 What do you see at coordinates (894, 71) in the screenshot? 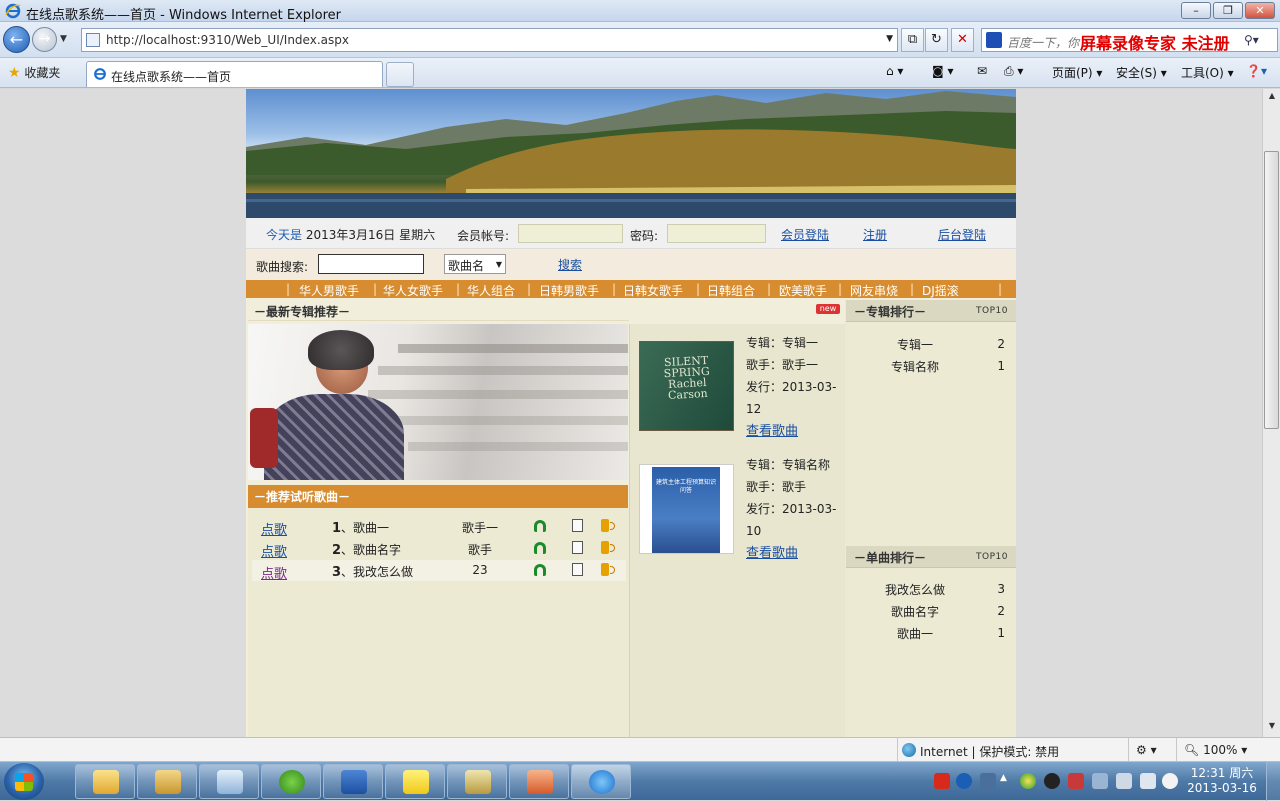
I see `home-icon: ⌂ ▾` at bounding box center [894, 71].